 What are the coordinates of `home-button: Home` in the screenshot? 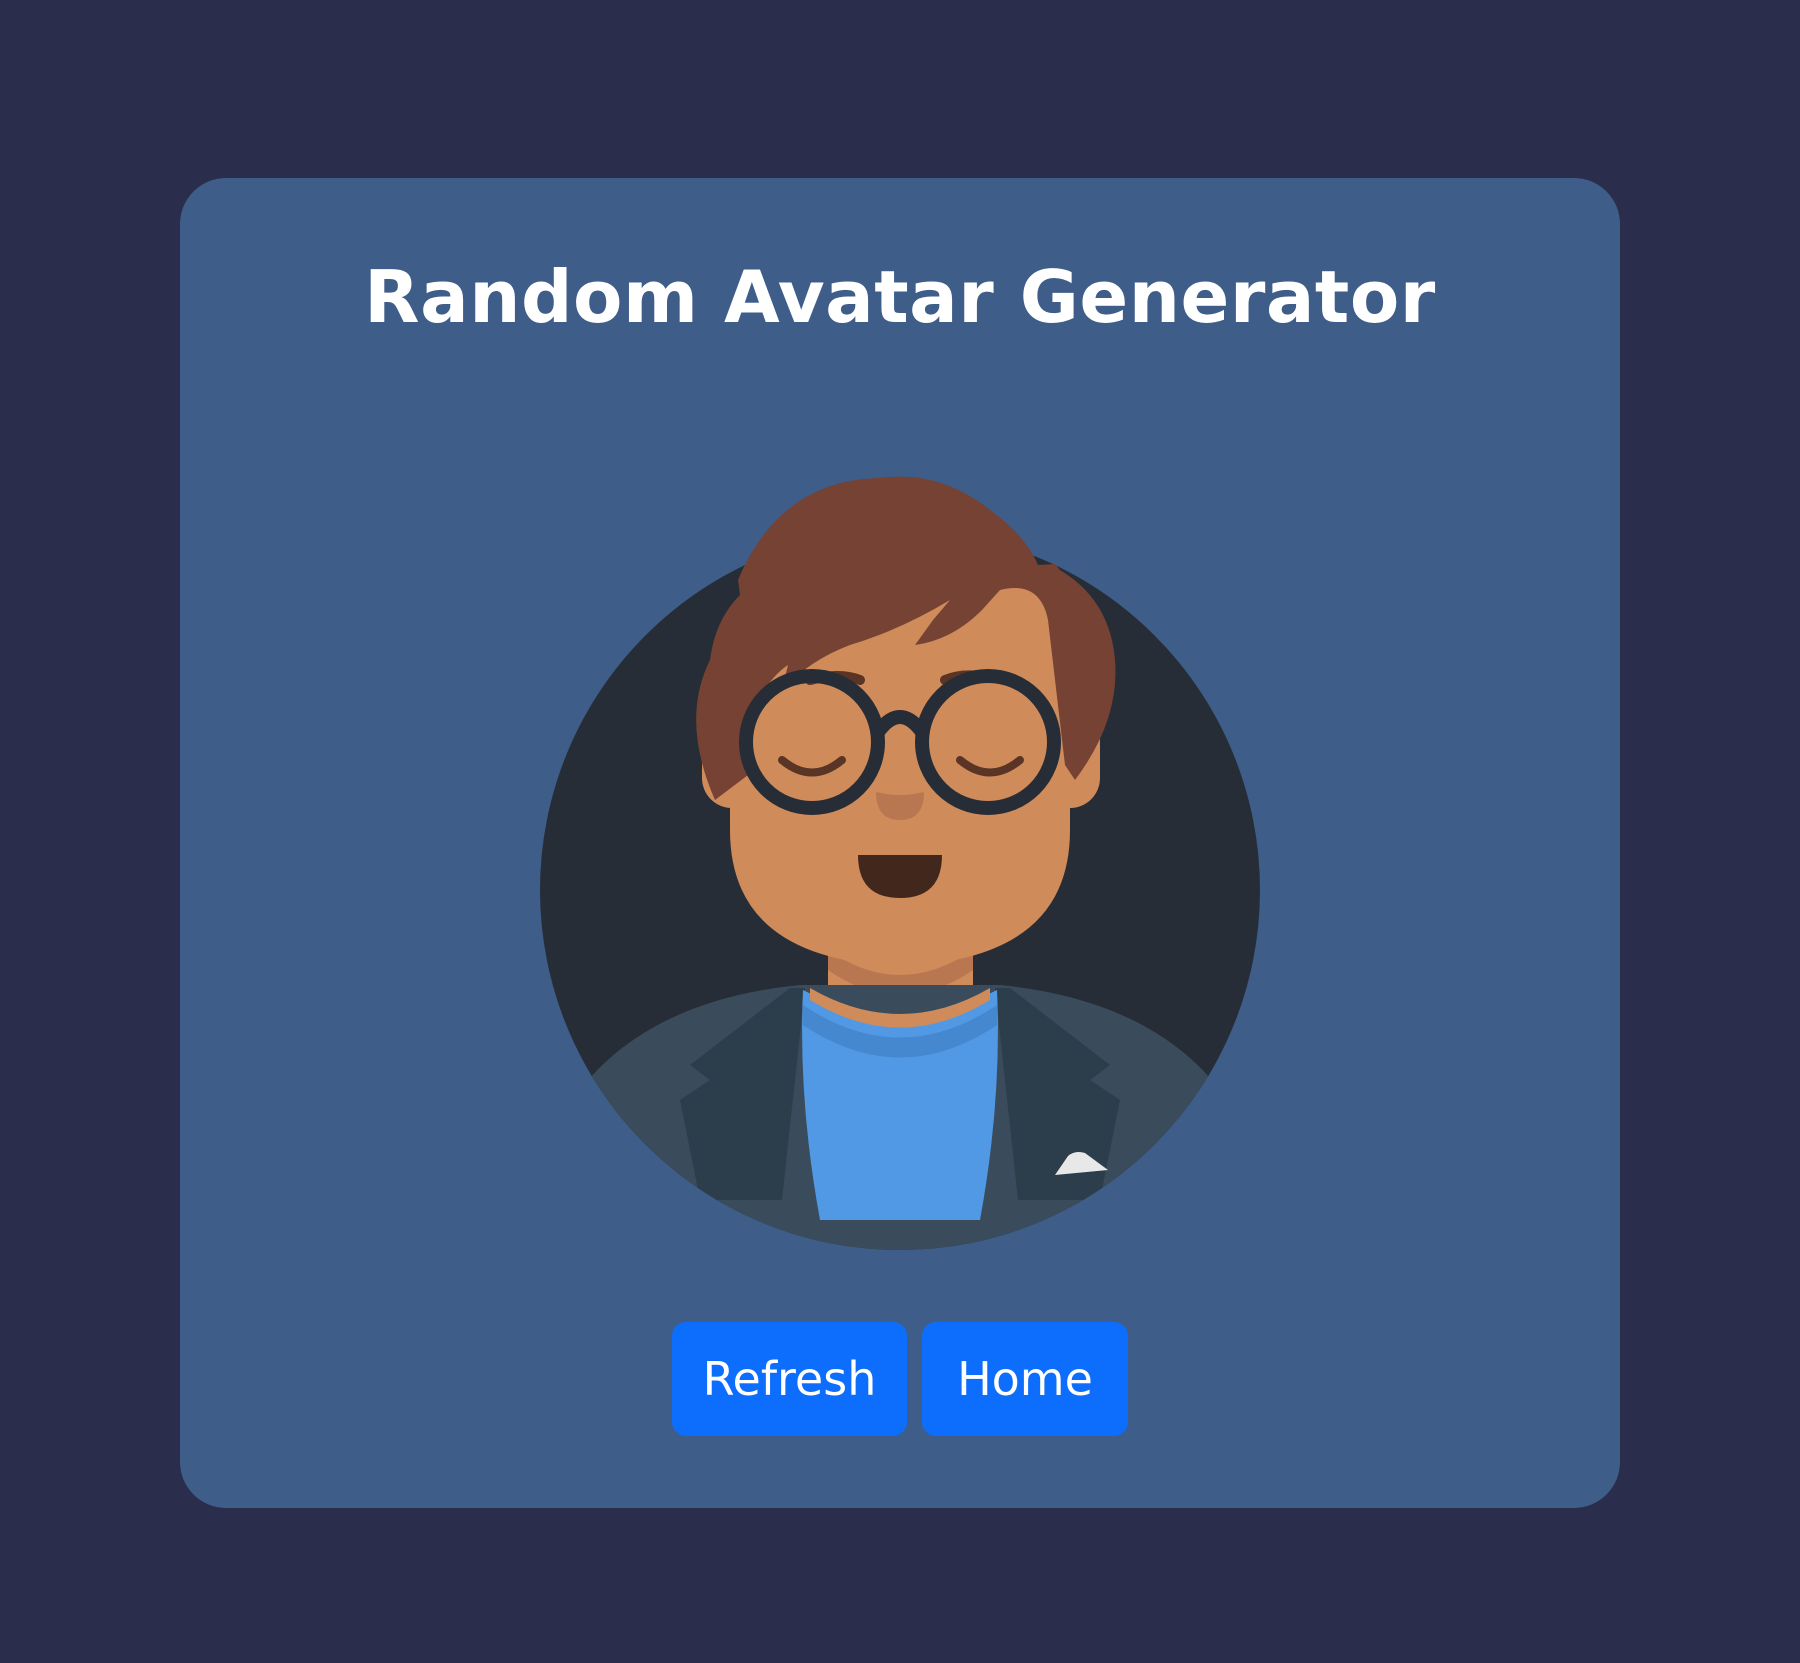 It's located at (1025, 1379).